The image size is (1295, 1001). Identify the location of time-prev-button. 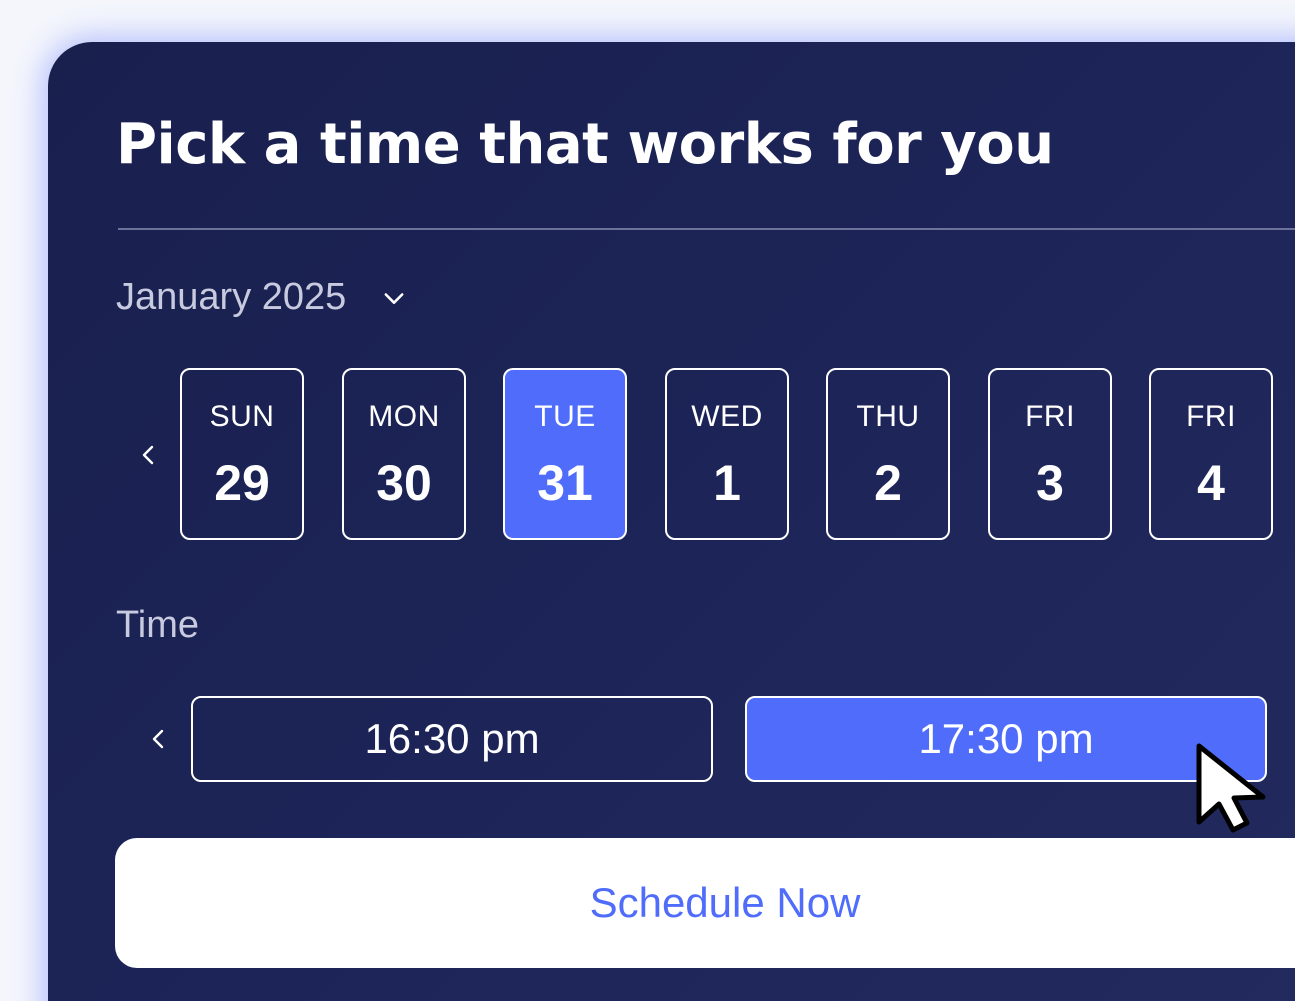
(159, 739).